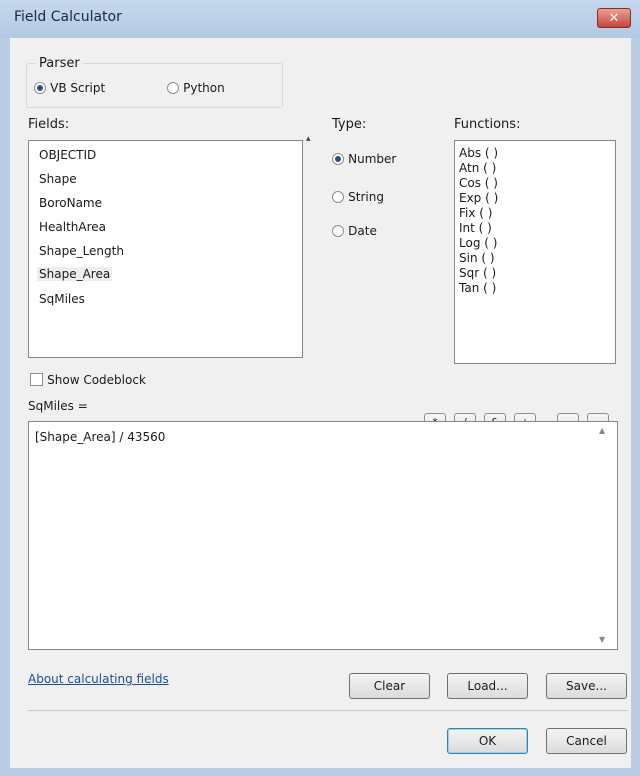 This screenshot has width=640, height=776. What do you see at coordinates (478, 153) in the screenshot?
I see `function-item: Abs ( )` at bounding box center [478, 153].